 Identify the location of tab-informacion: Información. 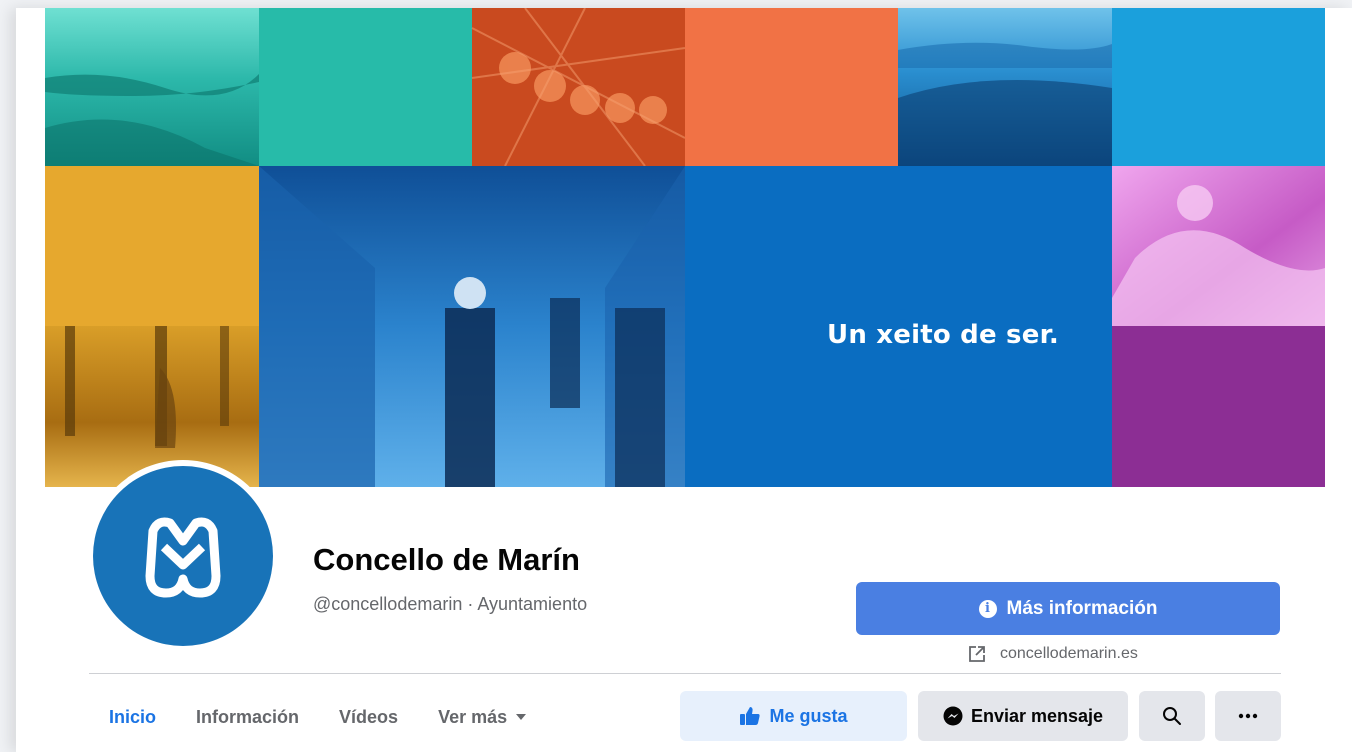
(247, 717).